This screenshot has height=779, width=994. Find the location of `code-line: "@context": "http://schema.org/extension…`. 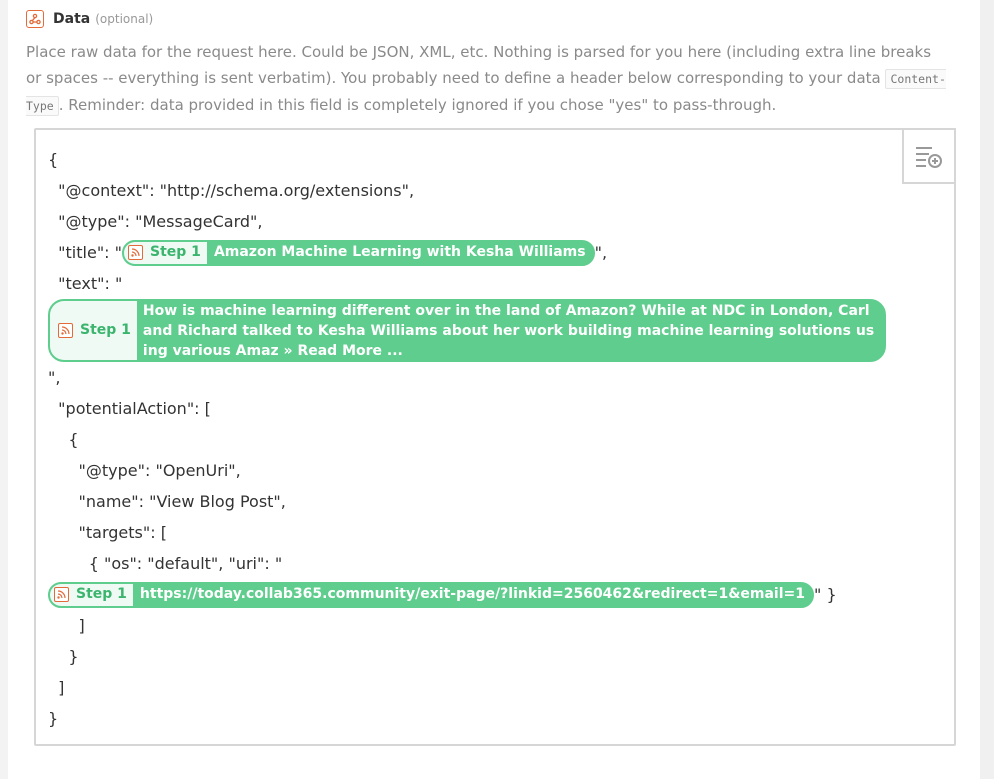

code-line: "@context": "http://schema.org/extension… is located at coordinates (231, 190).